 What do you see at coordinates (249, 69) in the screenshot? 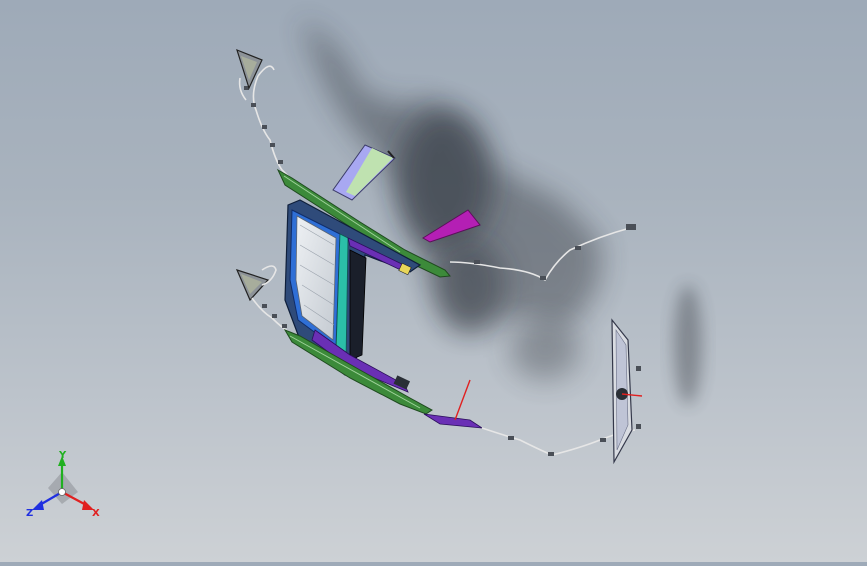
I see `left-mirror-part` at bounding box center [249, 69].